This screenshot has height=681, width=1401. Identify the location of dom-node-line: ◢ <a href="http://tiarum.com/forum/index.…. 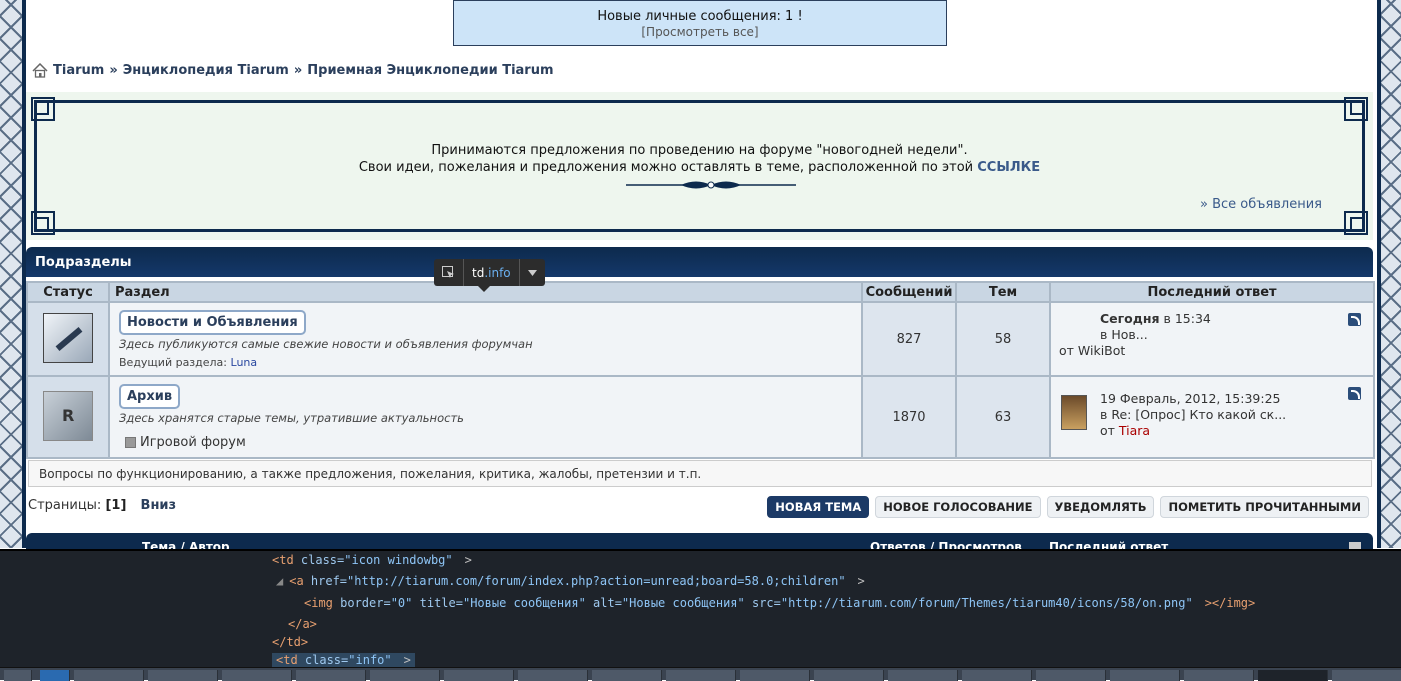
(570, 581).